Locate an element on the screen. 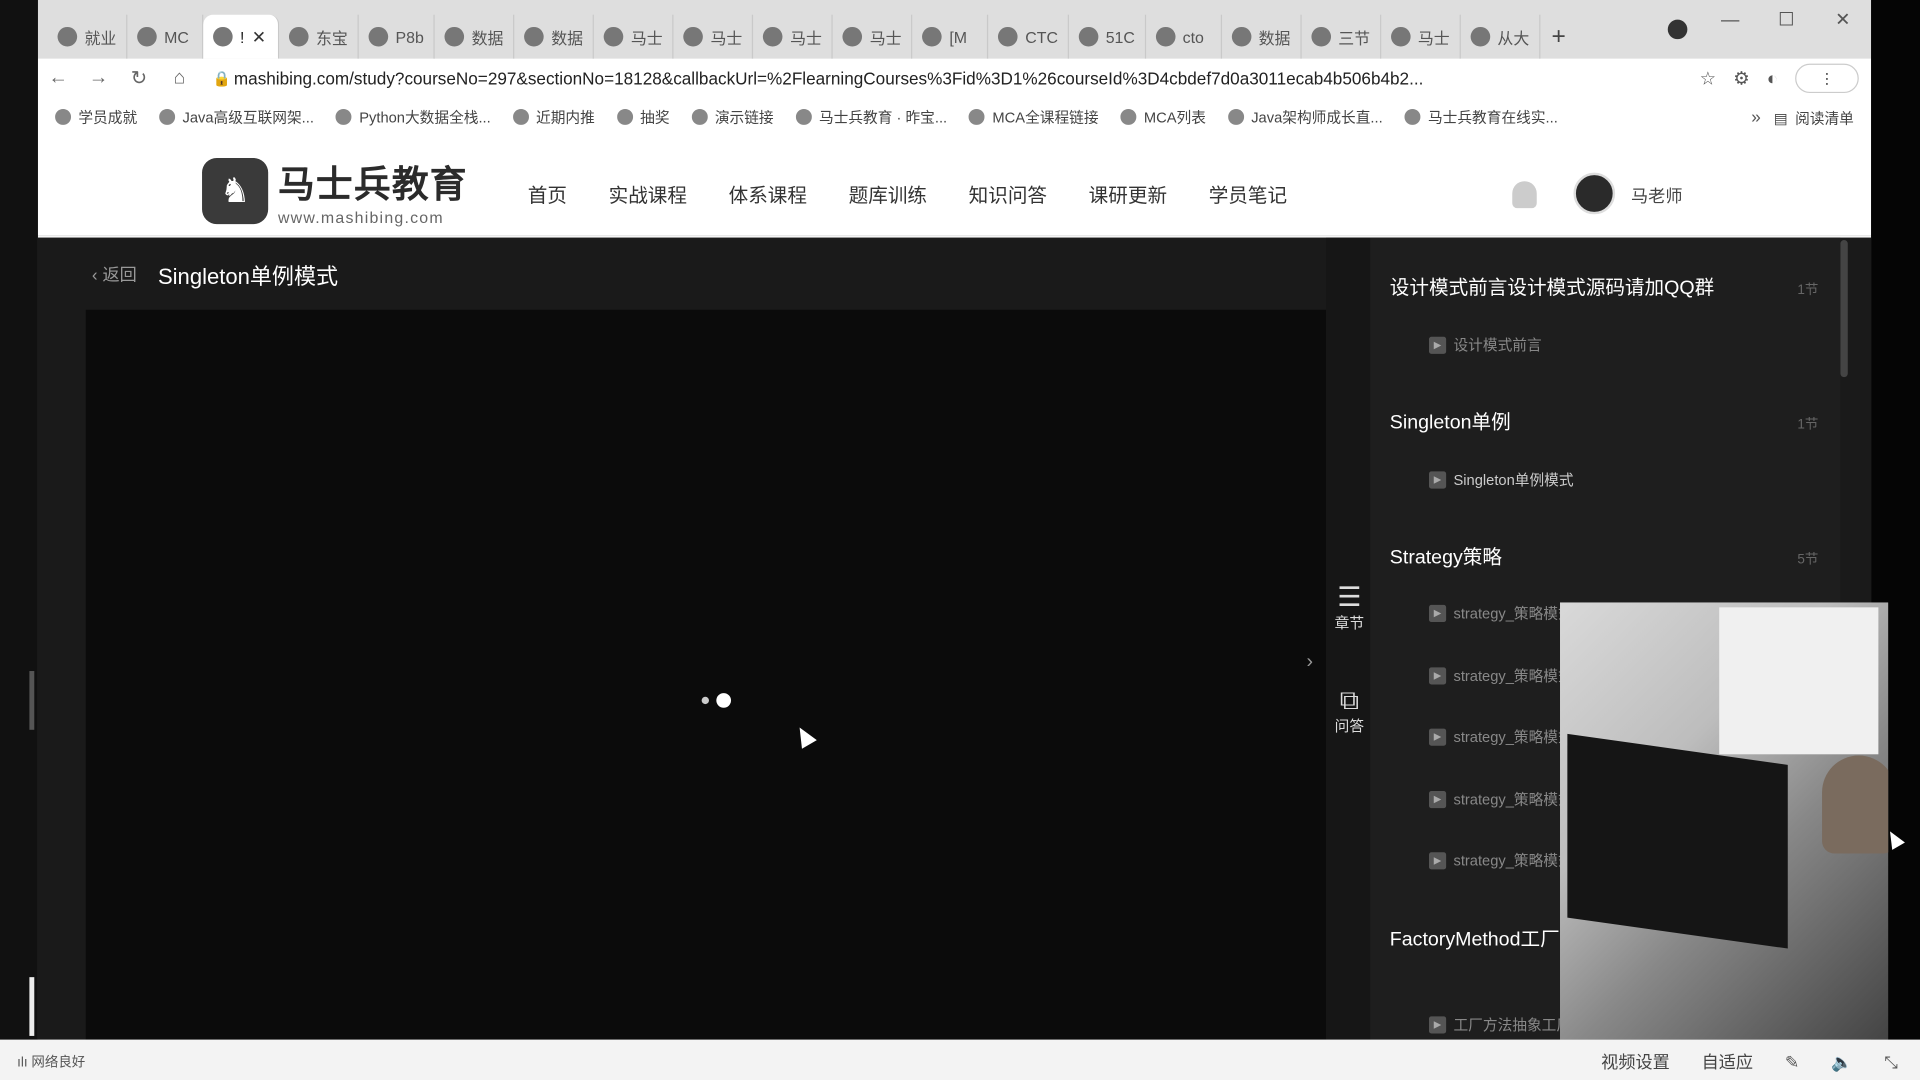 The image size is (1920, 1080). chapter-item: Strategy策略 5节 is located at coordinates (1610, 558).